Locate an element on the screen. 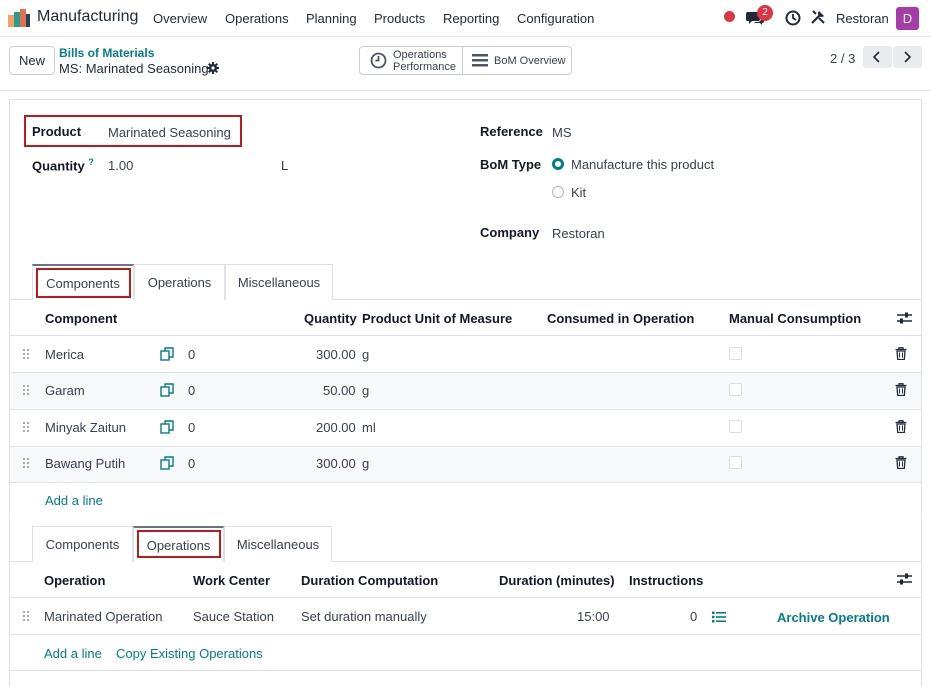 This screenshot has height=687, width=931. tab-components: Components is located at coordinates (82, 544).